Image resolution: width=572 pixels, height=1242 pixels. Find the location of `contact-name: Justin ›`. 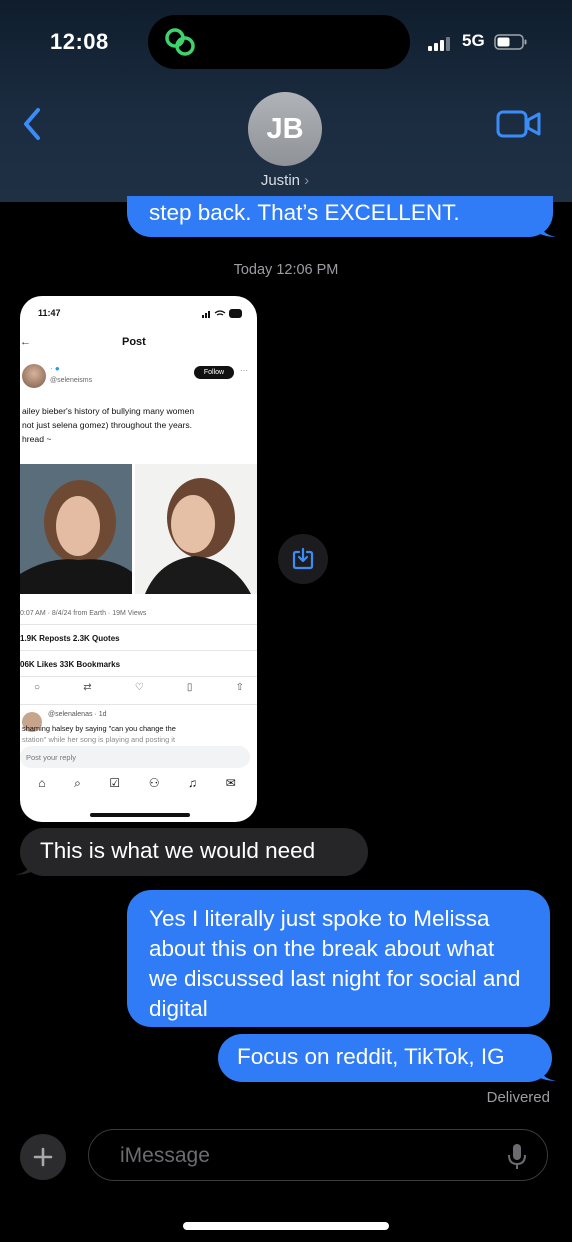

contact-name: Justin › is located at coordinates (285, 180).